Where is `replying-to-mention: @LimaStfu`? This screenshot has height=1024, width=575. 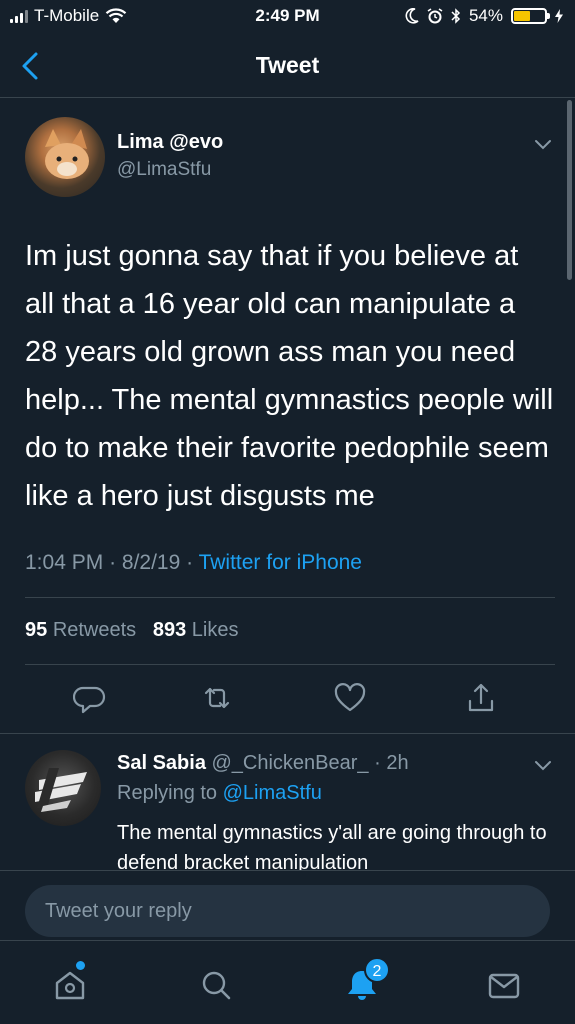 replying-to-mention: @LimaStfu is located at coordinates (272, 793).